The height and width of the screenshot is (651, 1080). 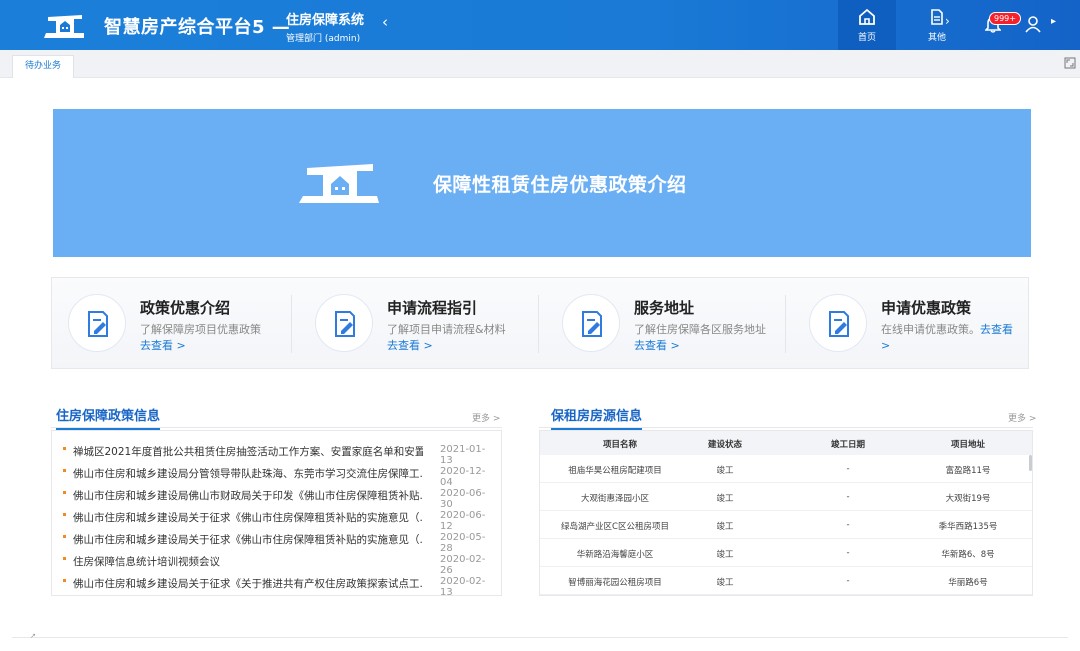 I want to click on home-icon, so click(x=867, y=16).